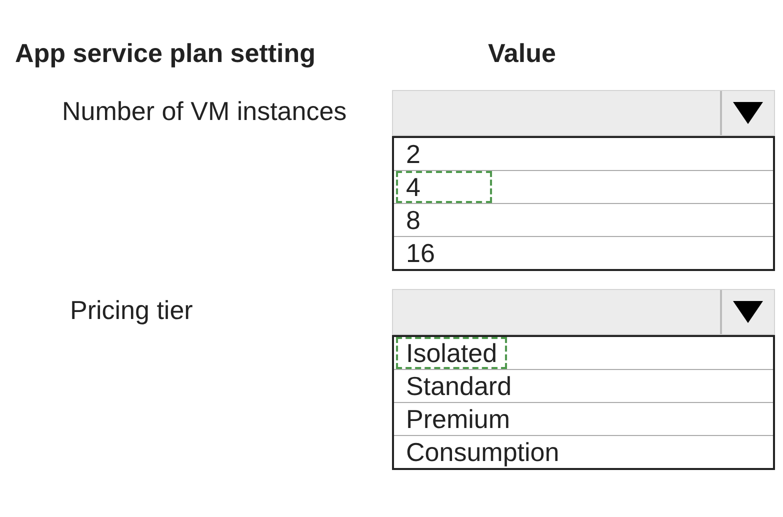 Image resolution: width=783 pixels, height=517 pixels. Describe the element at coordinates (458, 419) in the screenshot. I see `dropdown-option: Premium` at that location.